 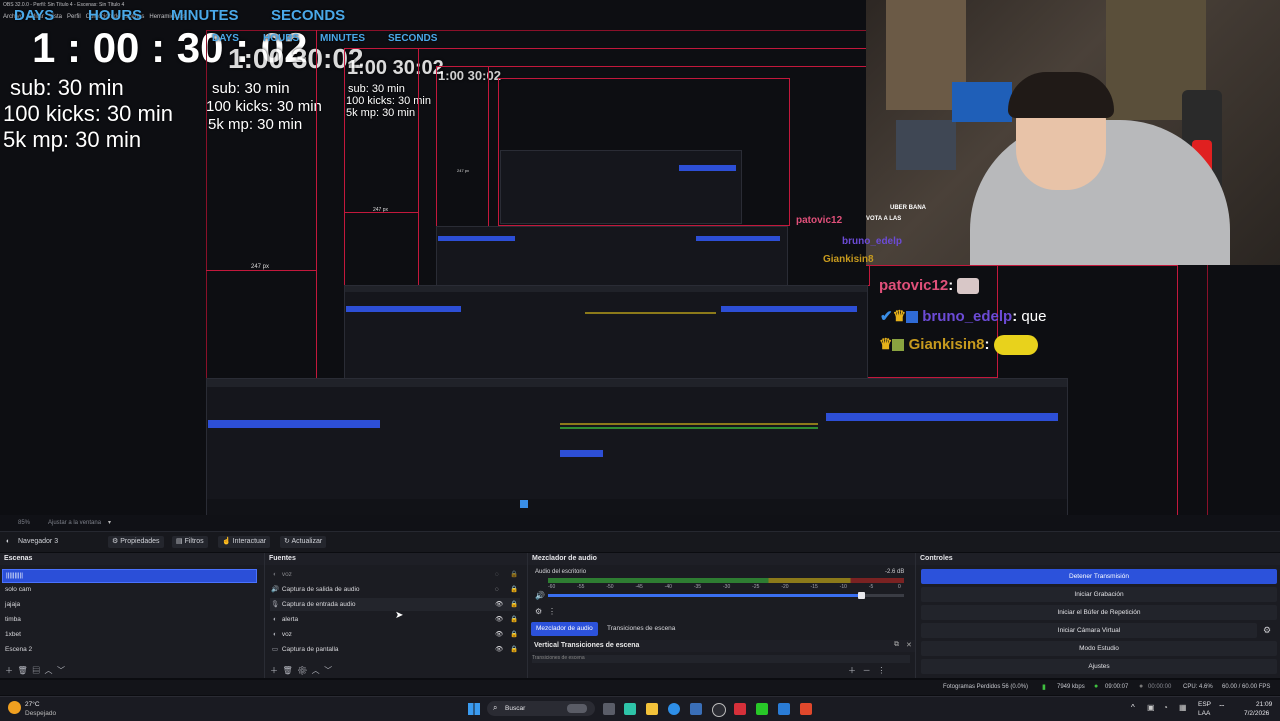 What do you see at coordinates (1073, 132) in the screenshot?
I see `webcam-feed` at bounding box center [1073, 132].